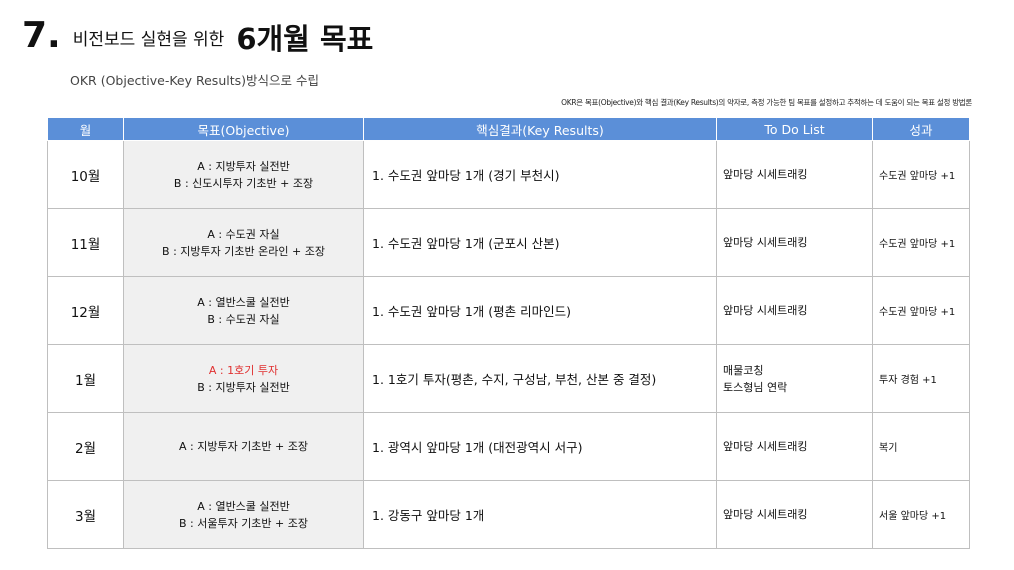  Describe the element at coordinates (243, 319) in the screenshot. I see `objective-line: B : 수도권 자실` at that location.